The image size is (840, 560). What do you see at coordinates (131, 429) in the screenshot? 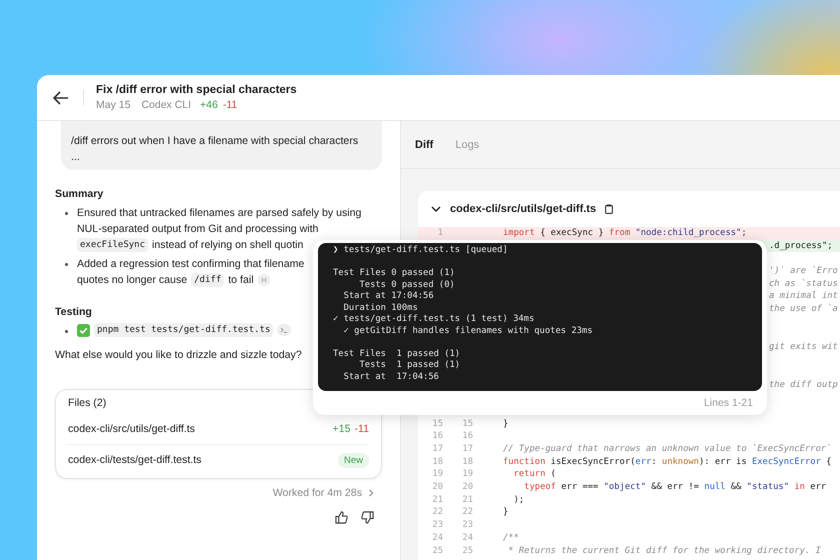
I see `file-path: codex-cli/src/utils/get-diff.ts` at bounding box center [131, 429].